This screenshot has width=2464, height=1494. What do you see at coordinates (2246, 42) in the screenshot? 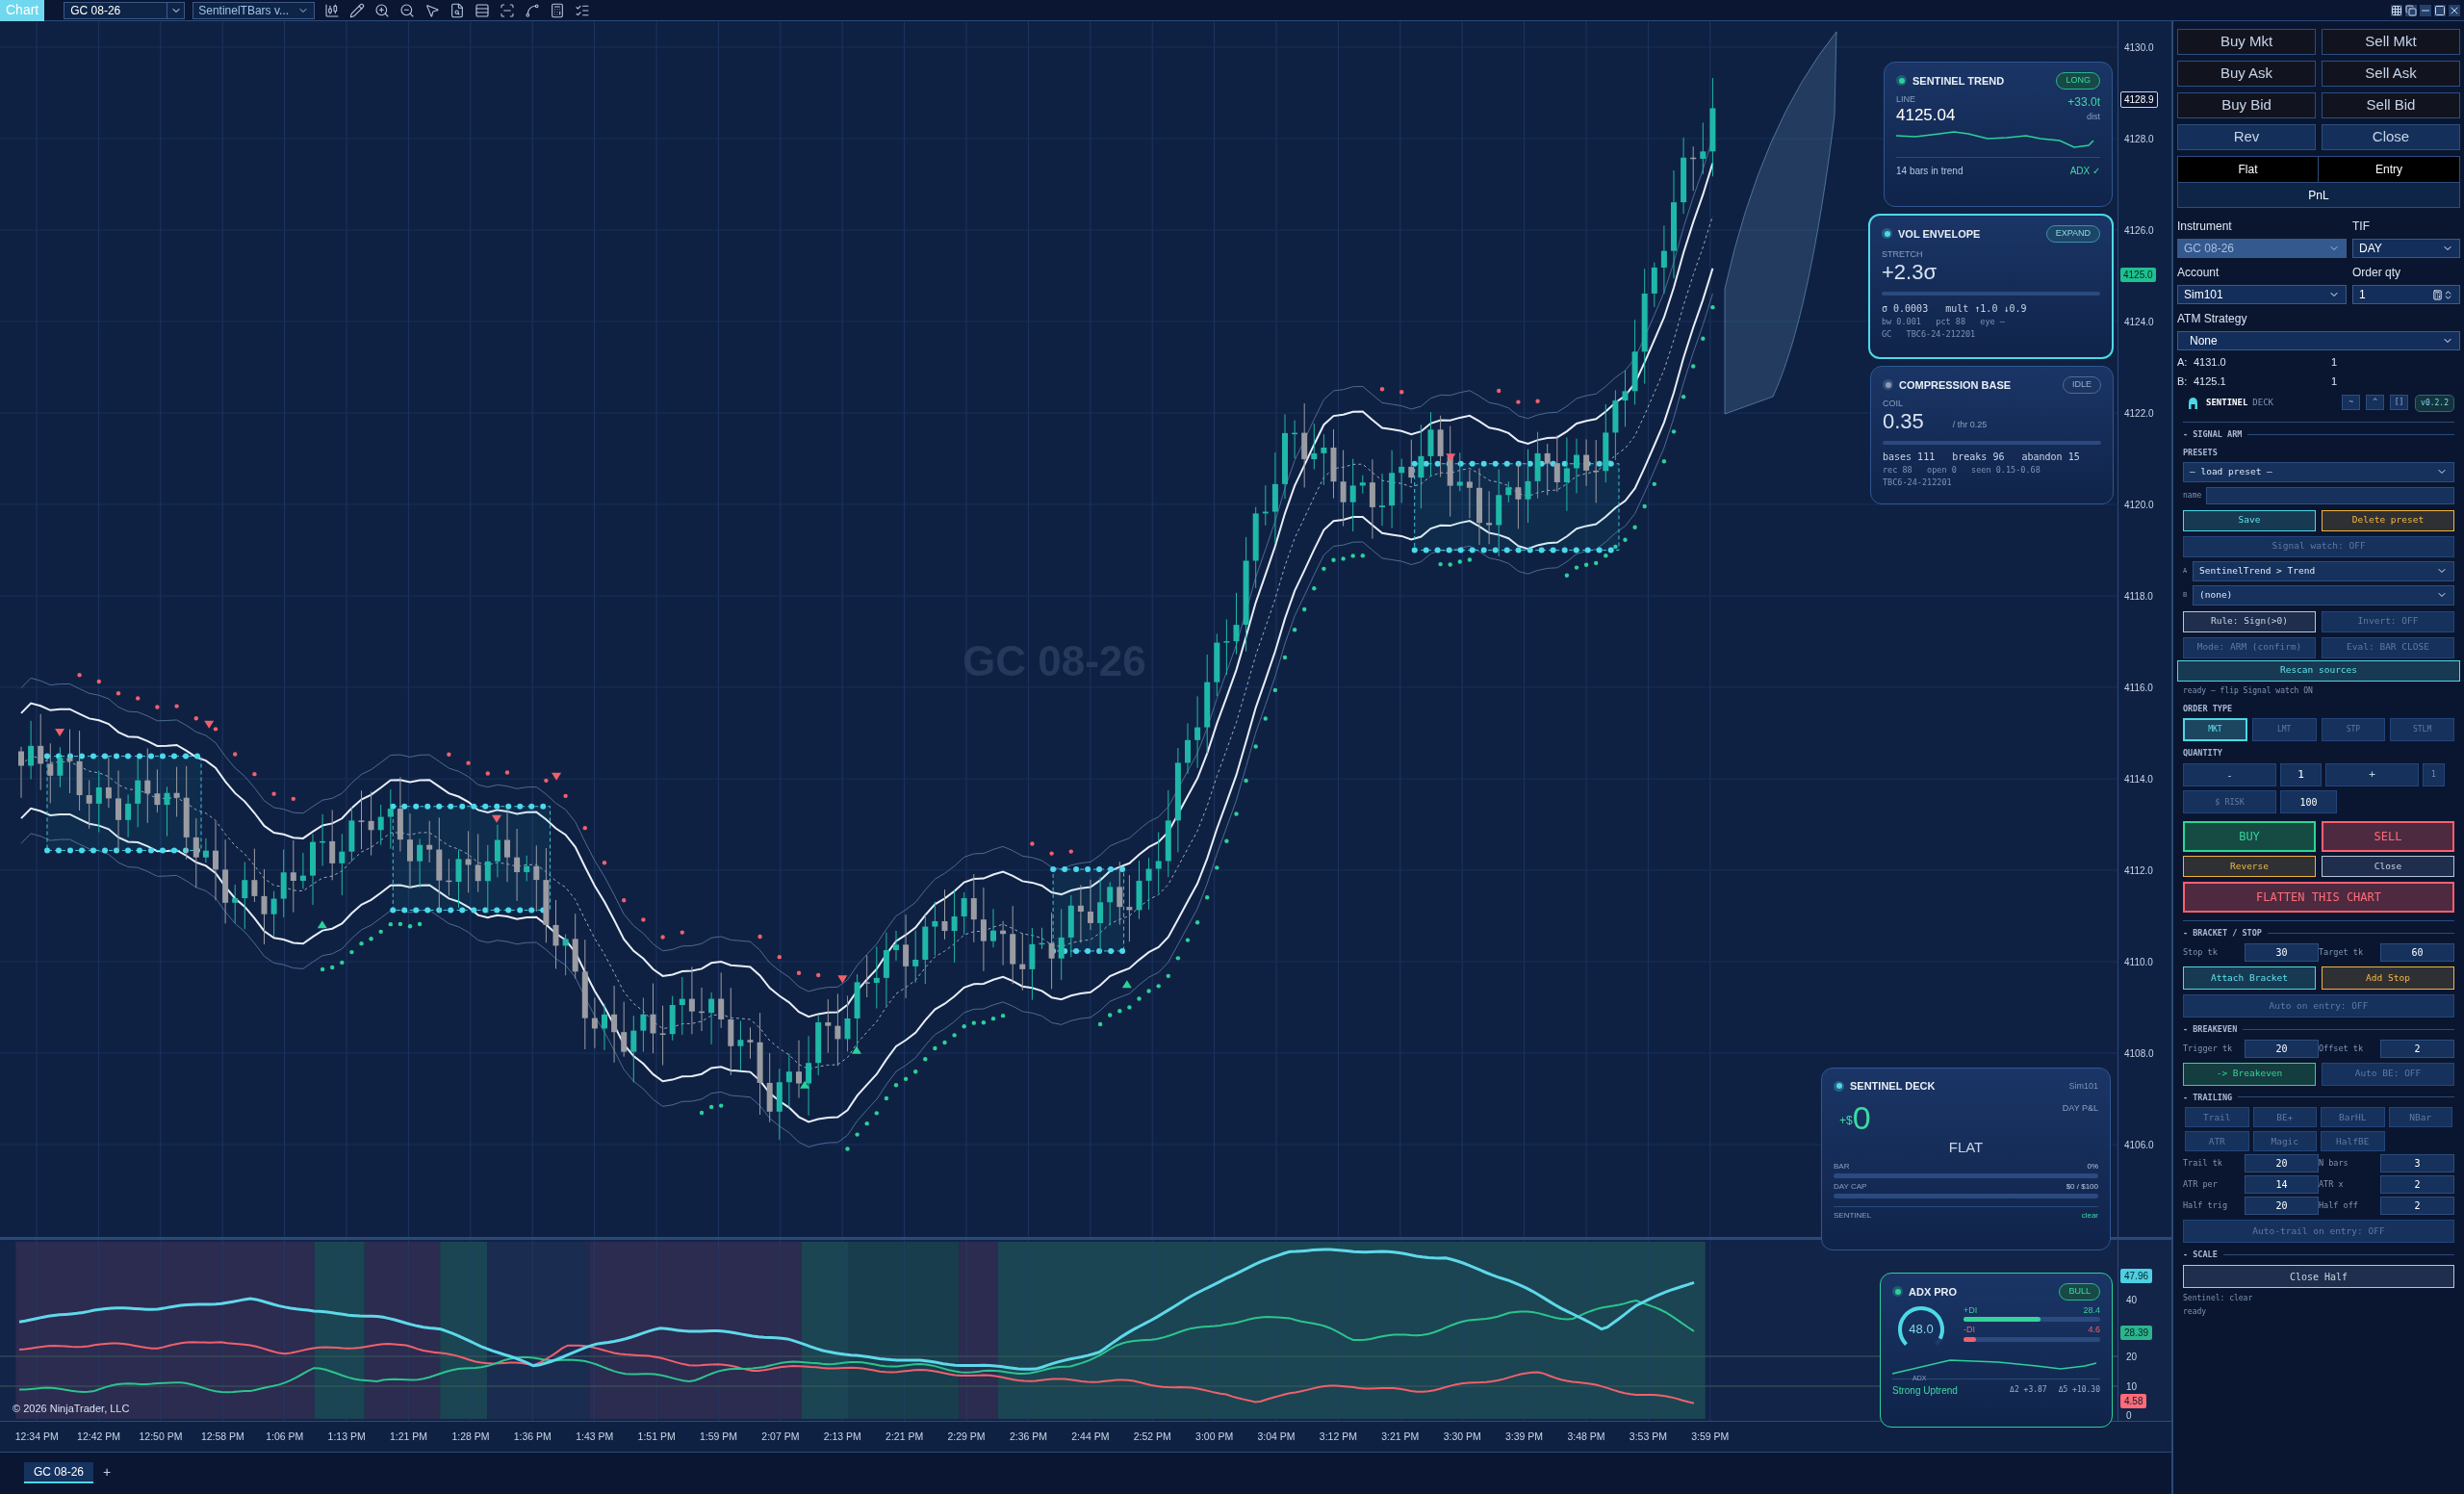
I see `order-button: Buy Mkt` at bounding box center [2246, 42].